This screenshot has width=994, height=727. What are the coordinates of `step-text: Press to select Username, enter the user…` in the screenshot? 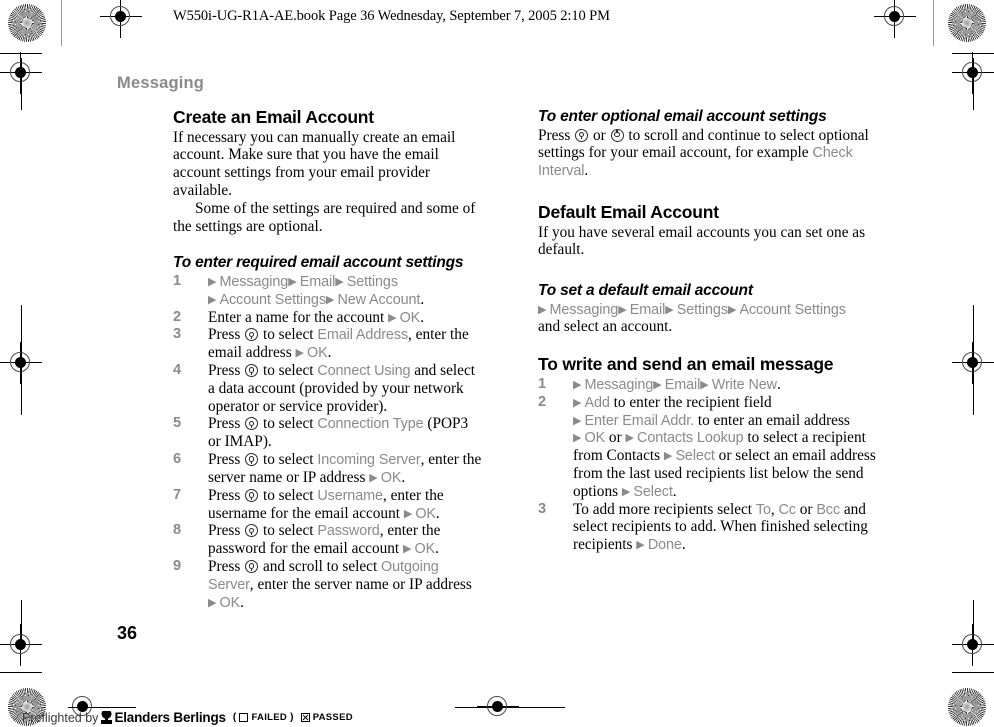 It's located at (326, 504).